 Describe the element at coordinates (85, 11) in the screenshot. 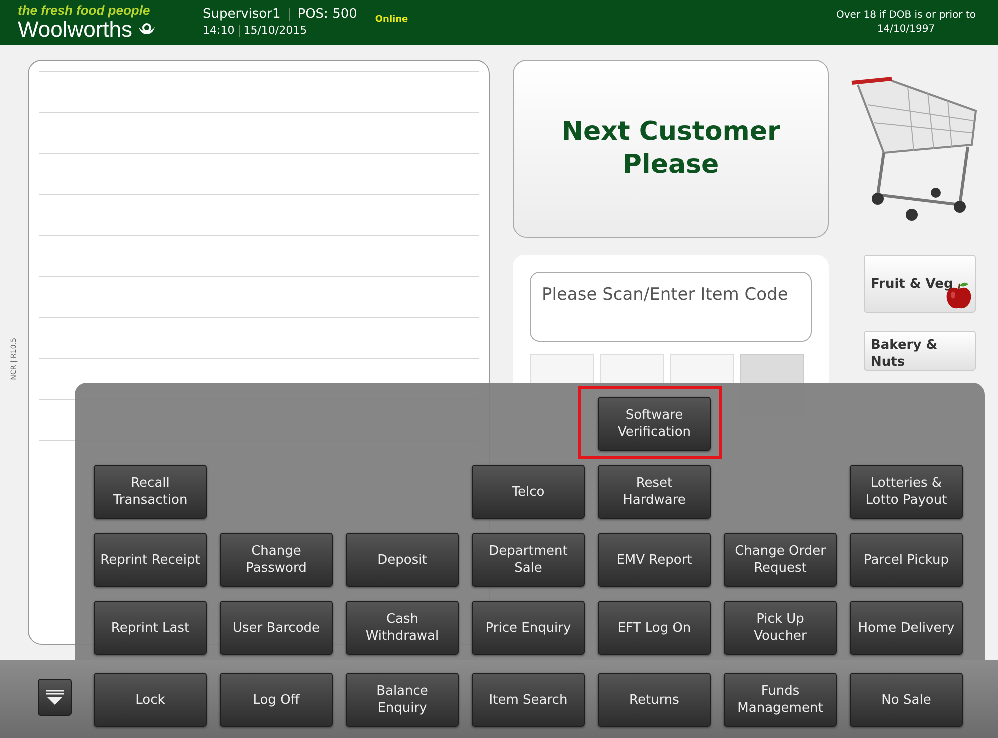

I see `tagline: the fresh food people` at that location.